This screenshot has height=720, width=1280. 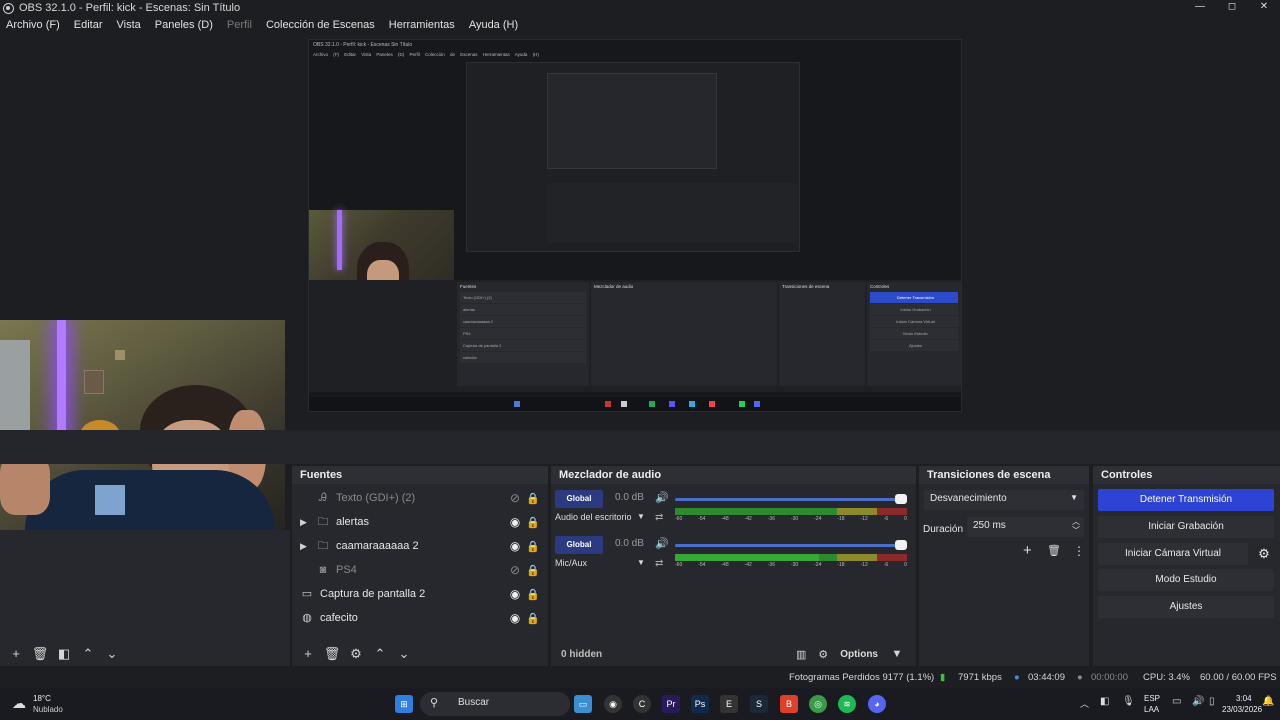 I want to click on source-row: Ꭿ Texto (GDI+) (2) ⊘ 🔒, so click(x=420, y=498).